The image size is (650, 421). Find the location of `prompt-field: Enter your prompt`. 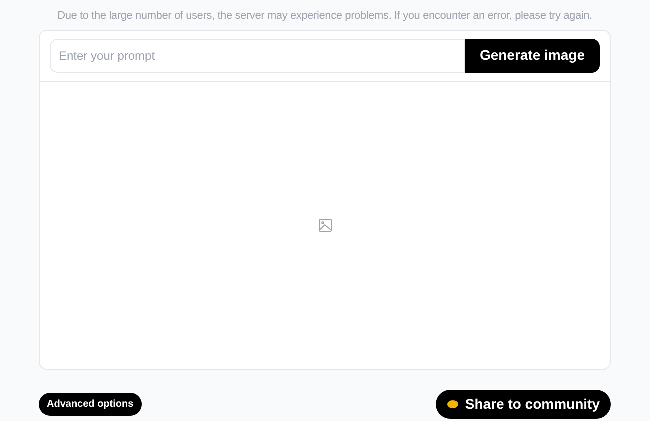

prompt-field: Enter your prompt is located at coordinates (257, 55).